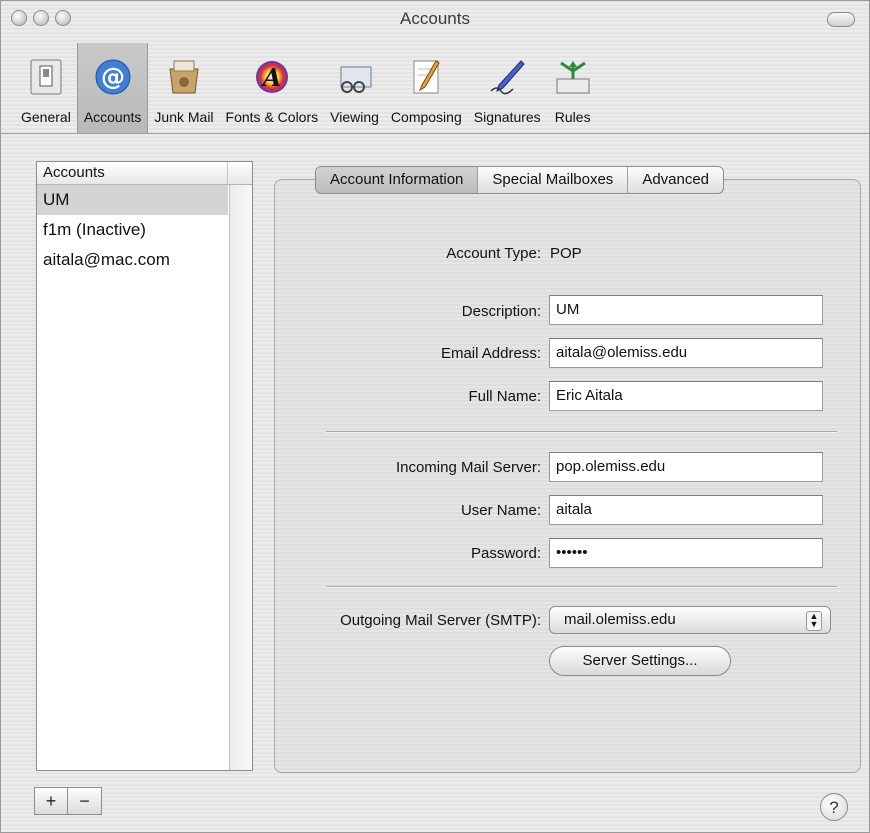 The width and height of the screenshot is (870, 833). I want to click on toolbar-label: Fonts & Colors, so click(272, 117).